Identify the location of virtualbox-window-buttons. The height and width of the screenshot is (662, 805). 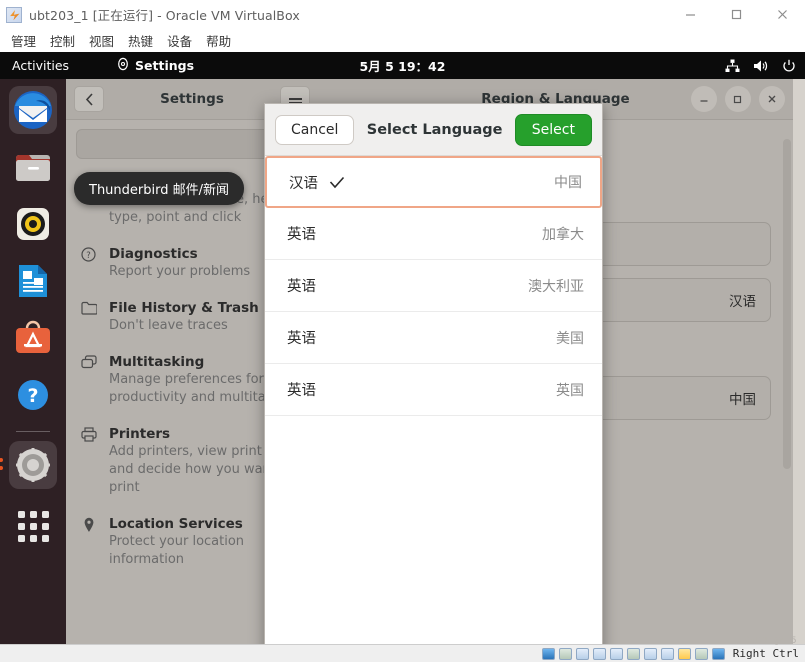
(736, 14).